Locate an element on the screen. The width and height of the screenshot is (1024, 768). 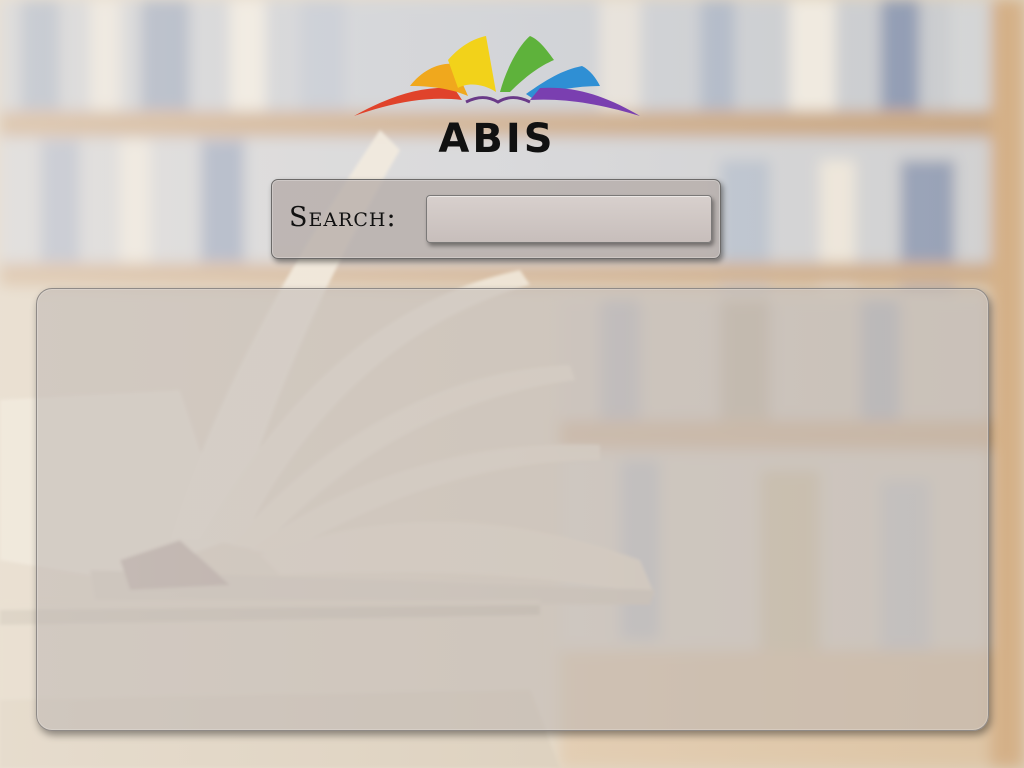
app-logo: ABIS is located at coordinates (497, 96).